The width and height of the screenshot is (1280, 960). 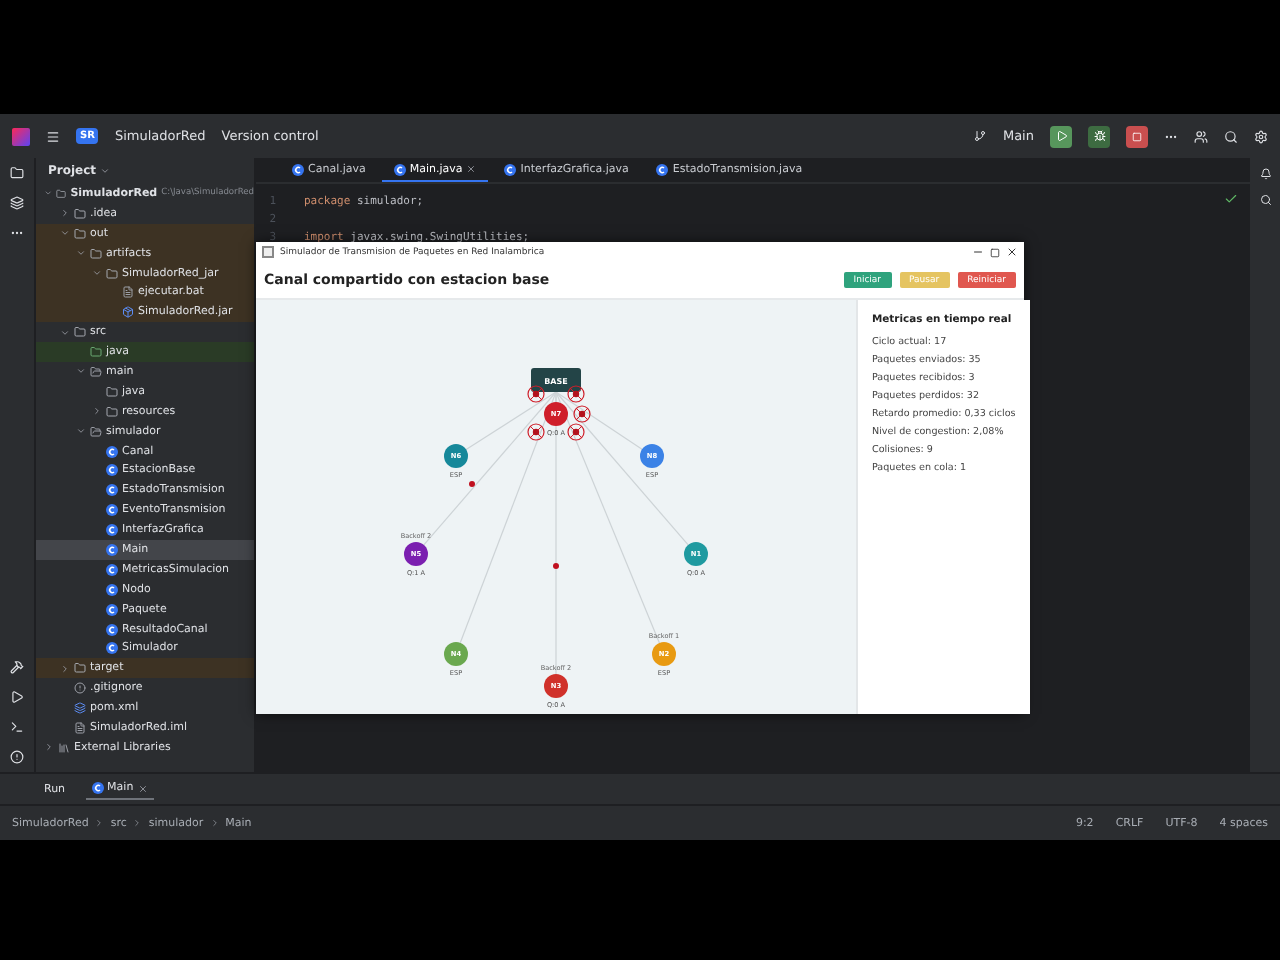 I want to click on hammer-icon, so click(x=17, y=667).